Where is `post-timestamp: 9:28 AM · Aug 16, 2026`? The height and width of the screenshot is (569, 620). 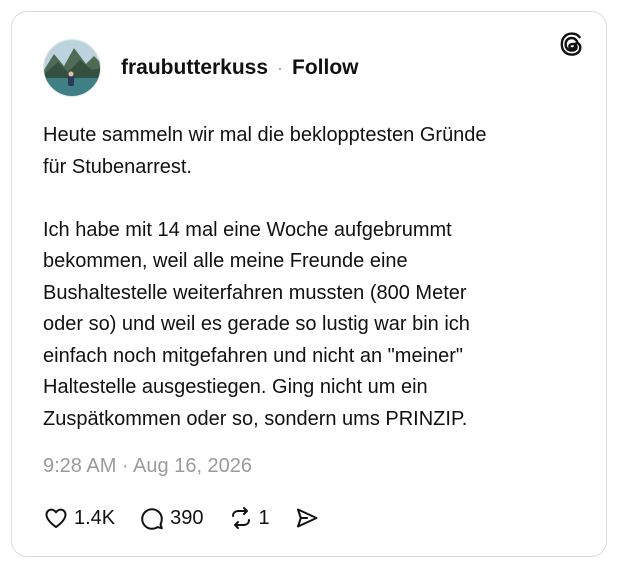
post-timestamp: 9:28 AM · Aug 16, 2026 is located at coordinates (147, 466).